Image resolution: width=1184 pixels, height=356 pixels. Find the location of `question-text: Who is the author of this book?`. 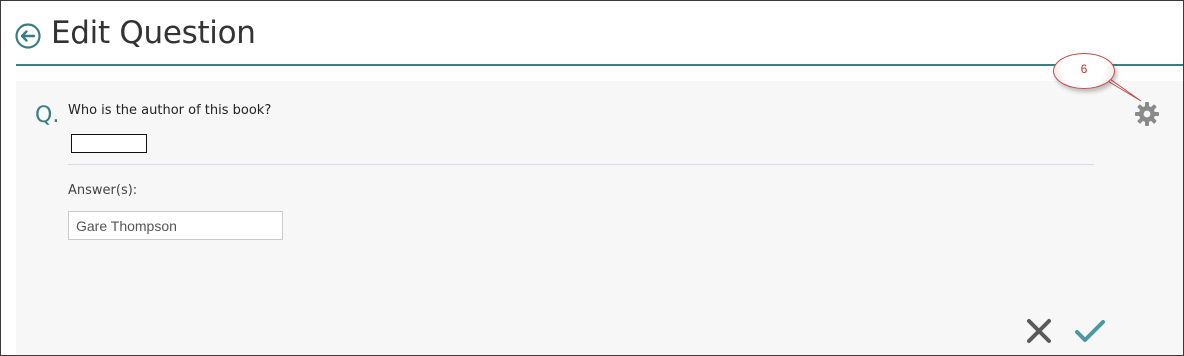

question-text: Who is the author of this book? is located at coordinates (169, 110).